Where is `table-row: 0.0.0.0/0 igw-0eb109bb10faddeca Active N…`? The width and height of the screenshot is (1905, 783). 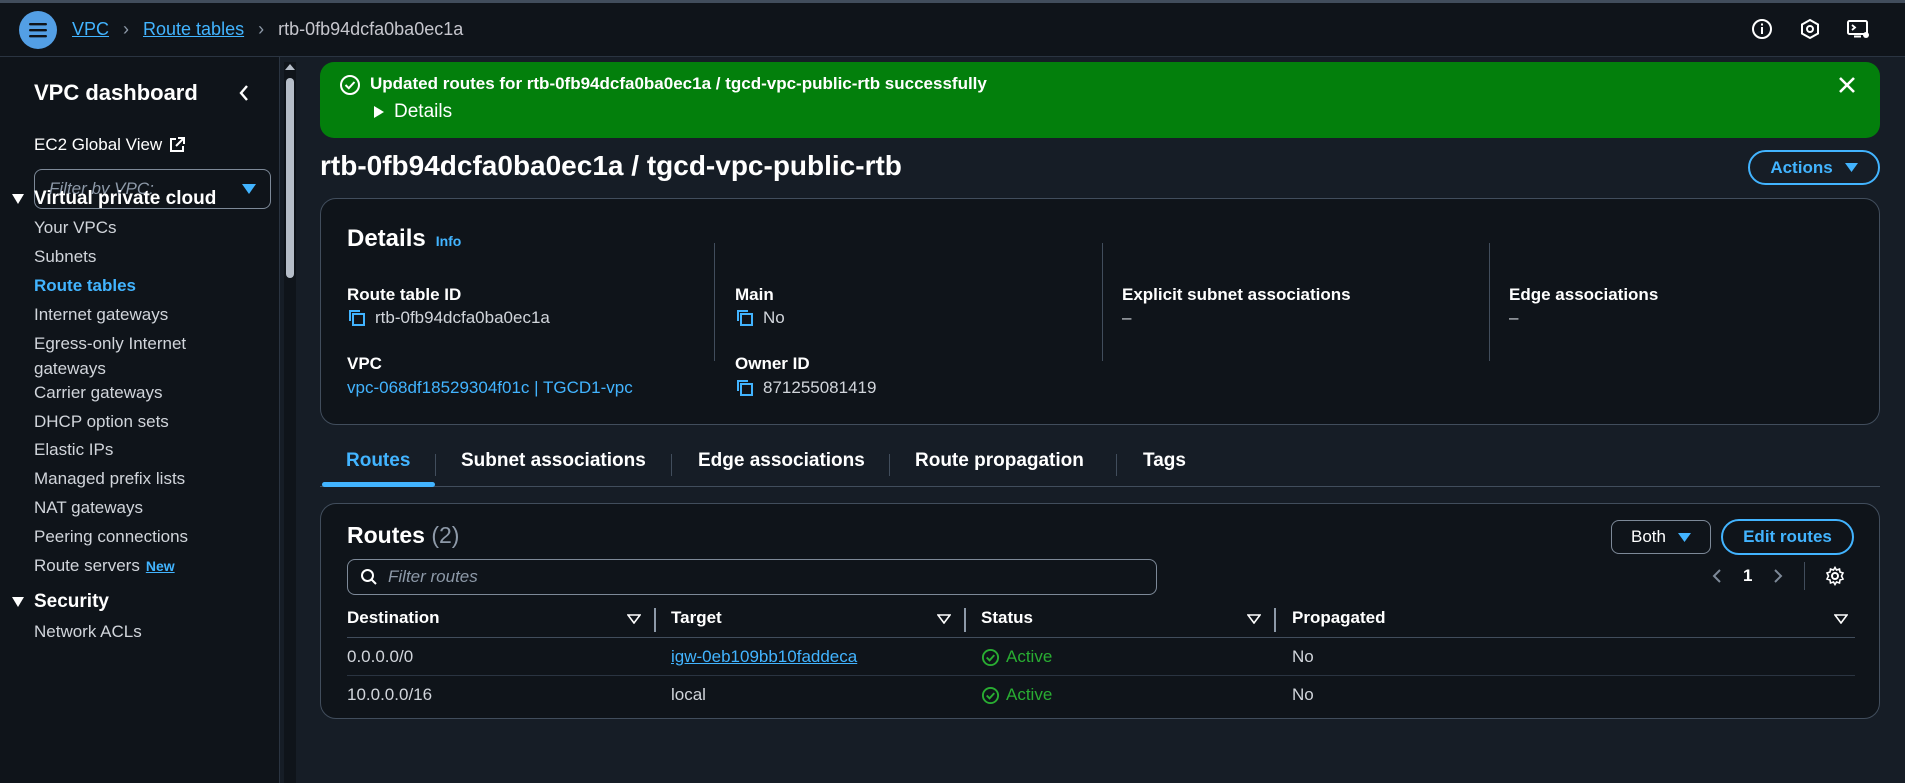
table-row: 0.0.0.0/0 igw-0eb109bb10faddeca Active N… is located at coordinates (1101, 657).